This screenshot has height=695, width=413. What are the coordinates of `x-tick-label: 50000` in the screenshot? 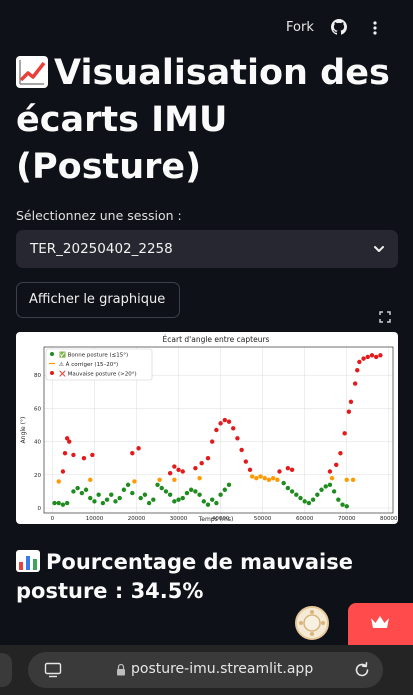 It's located at (263, 519).